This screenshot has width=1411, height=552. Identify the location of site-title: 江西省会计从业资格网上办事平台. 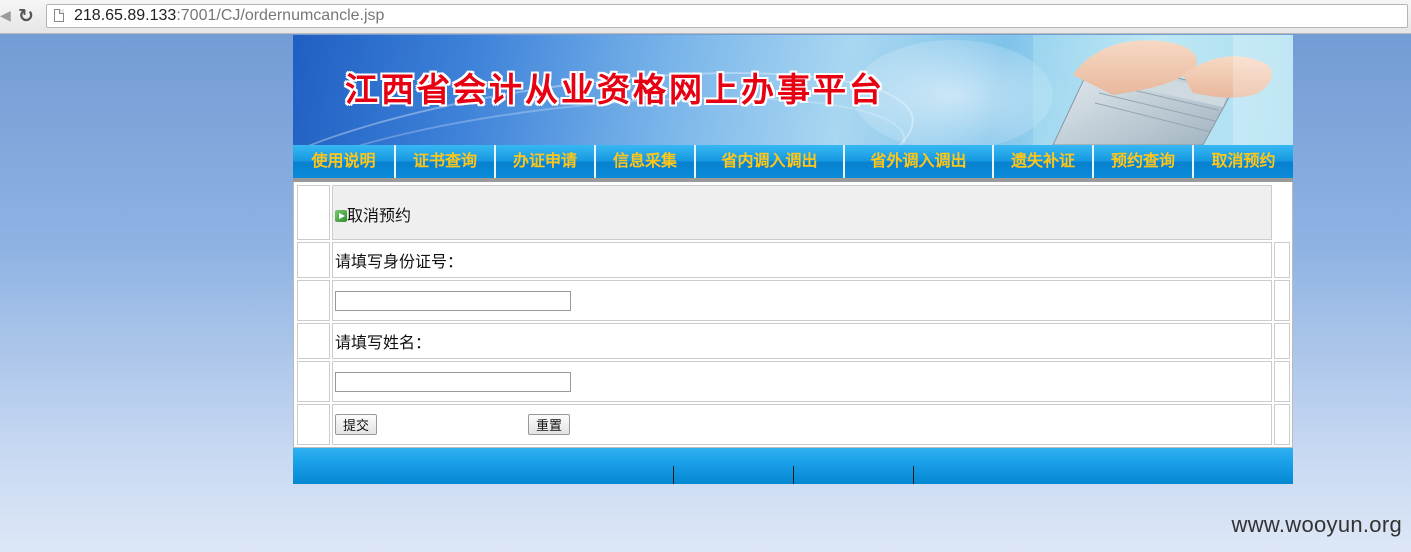
(615, 89).